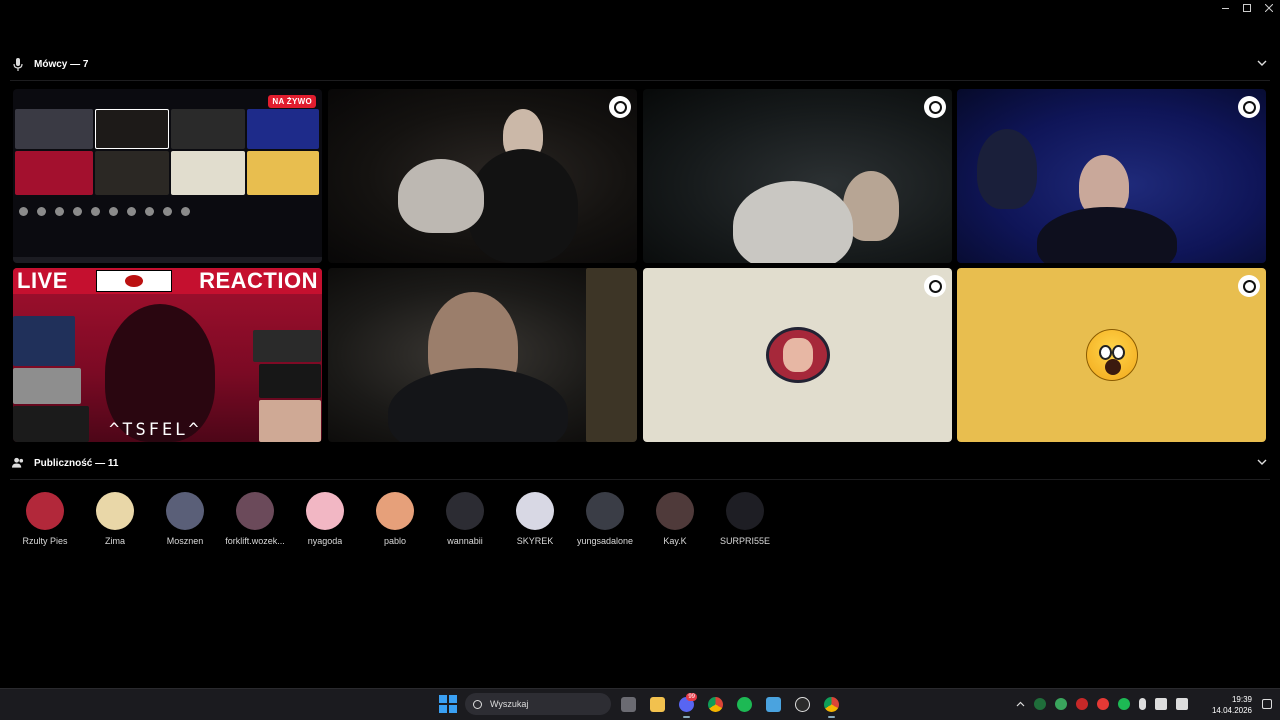 The width and height of the screenshot is (1280, 720). I want to click on audience-member: SKYREK, so click(535, 519).